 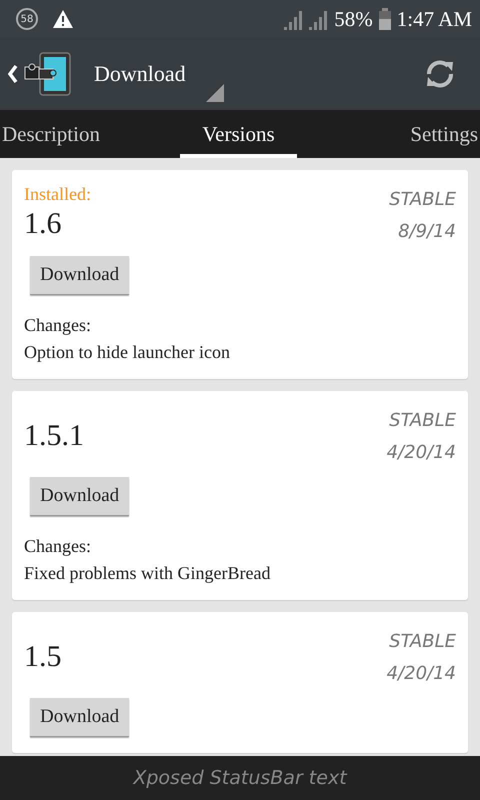 I want to click on release-date: 8/9/14, so click(x=426, y=232).